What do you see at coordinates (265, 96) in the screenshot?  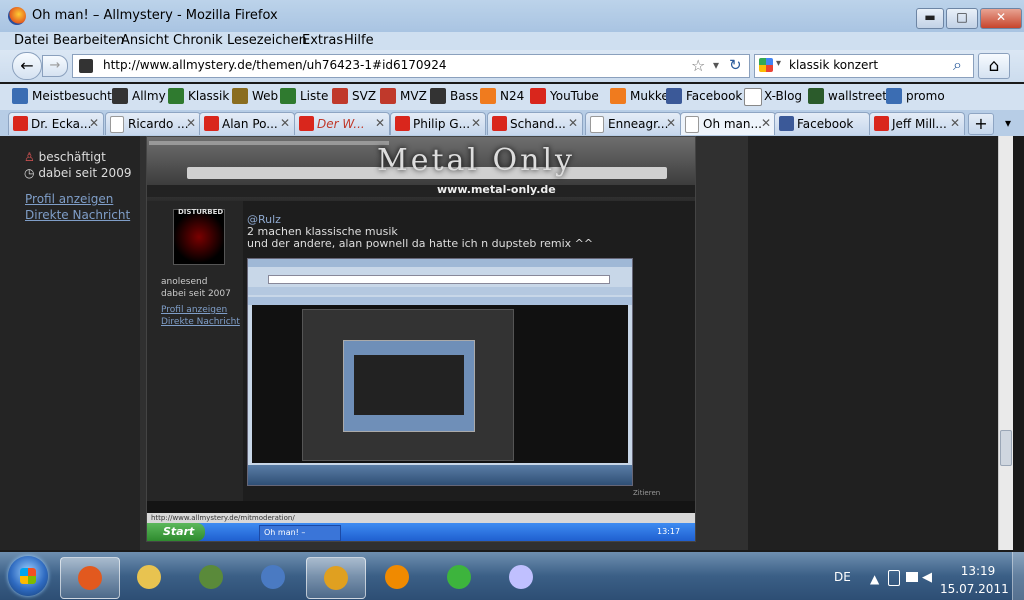 I see `bookmark-item: Web` at bounding box center [265, 96].